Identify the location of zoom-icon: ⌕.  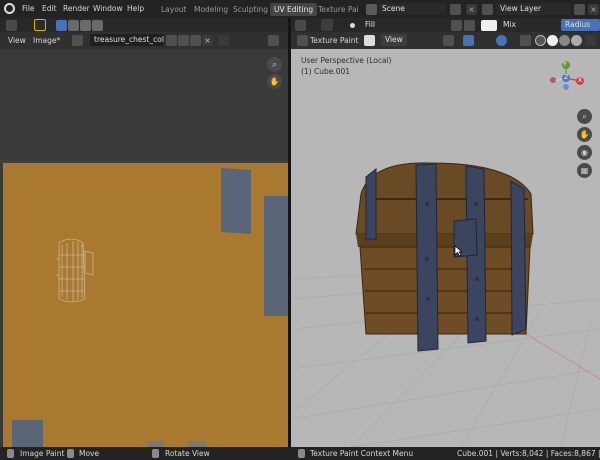
(274, 64).